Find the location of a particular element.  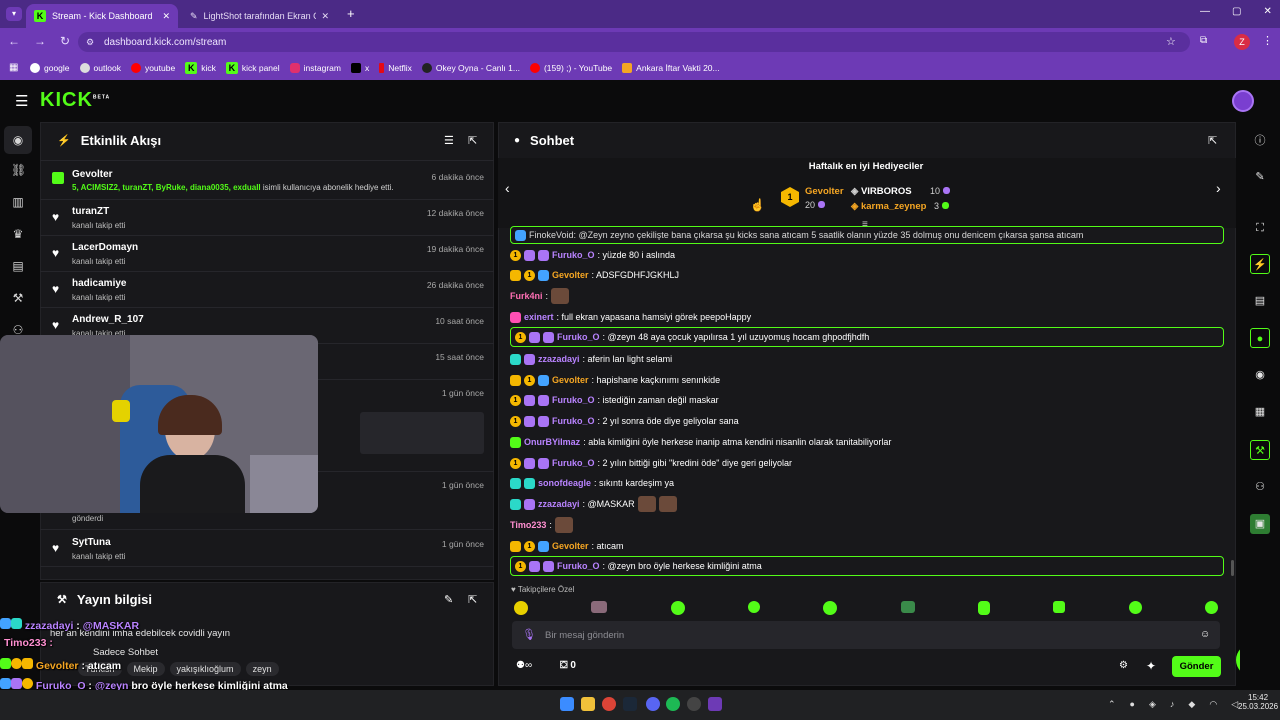

minimize-icon: — is located at coordinates (1205, 11).